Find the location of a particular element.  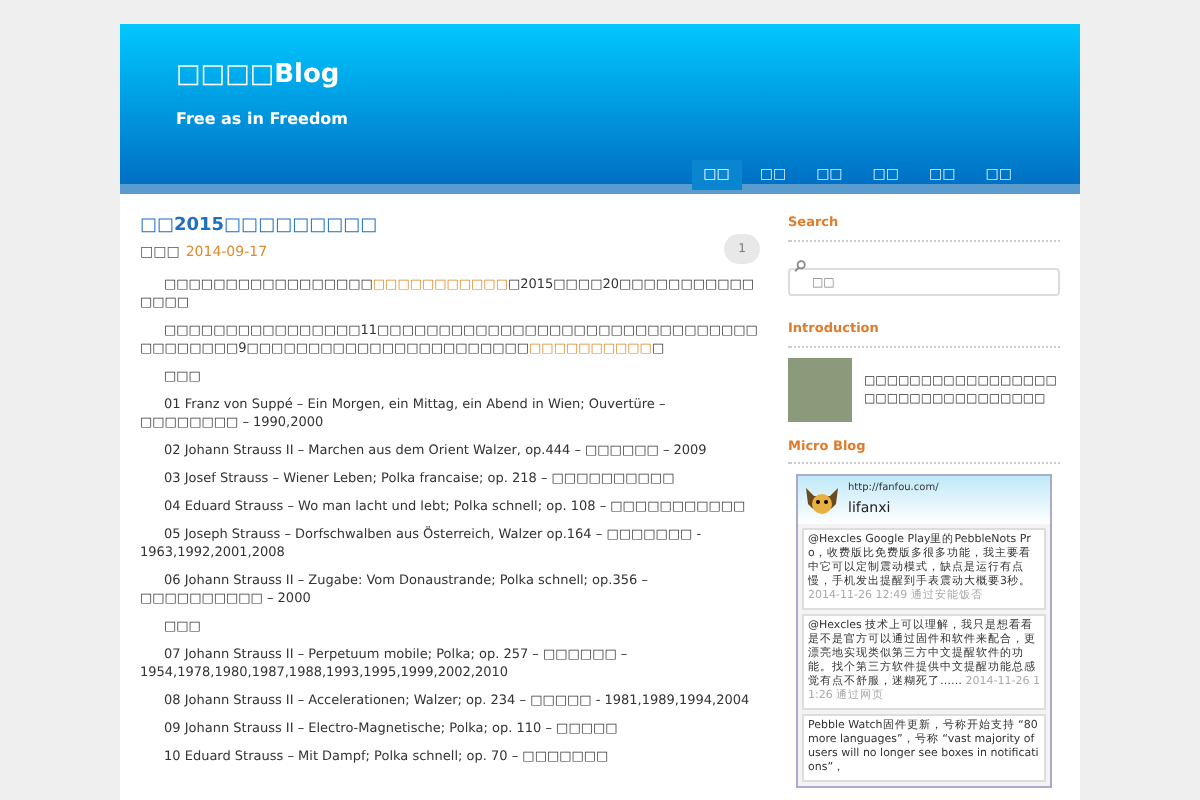

site-tagline: Free as in Freedom is located at coordinates (263, 120).